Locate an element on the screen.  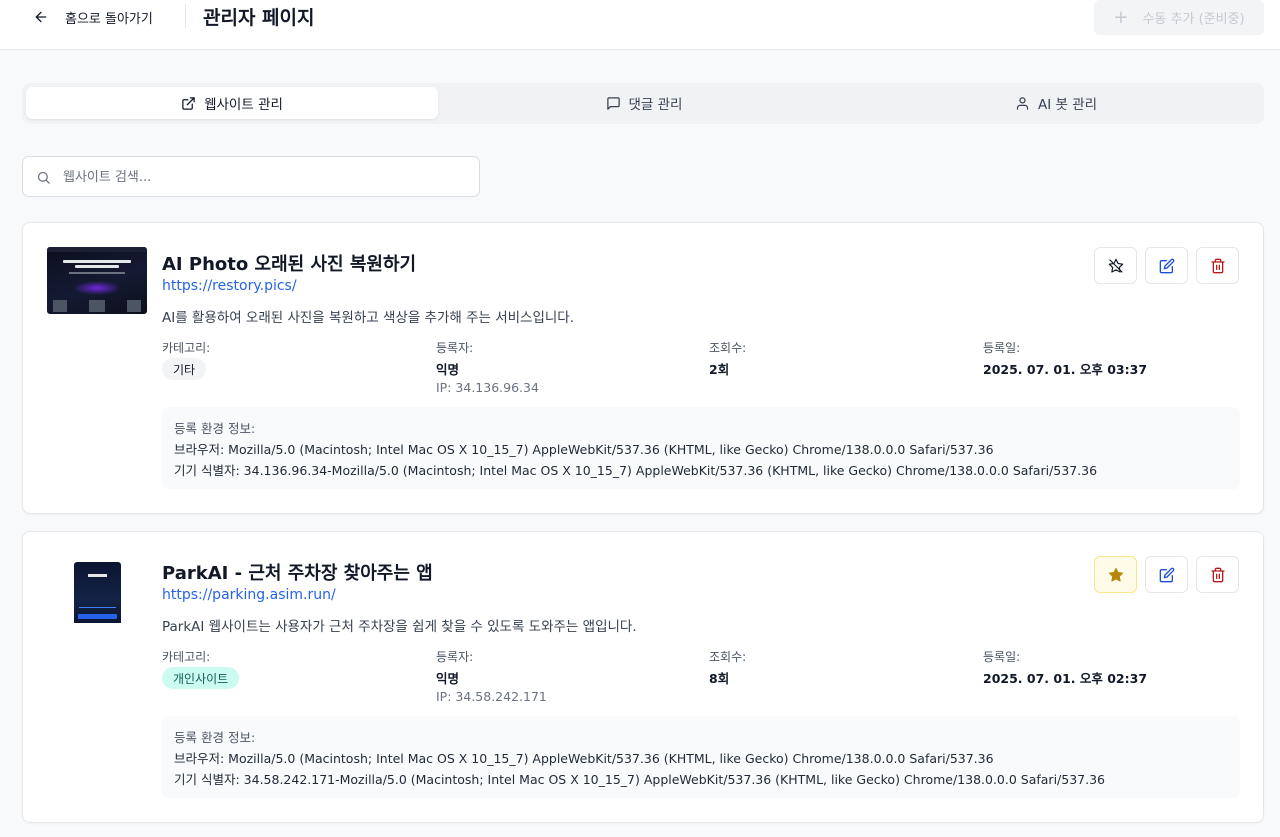
views-value: 8회 is located at coordinates (719, 678).